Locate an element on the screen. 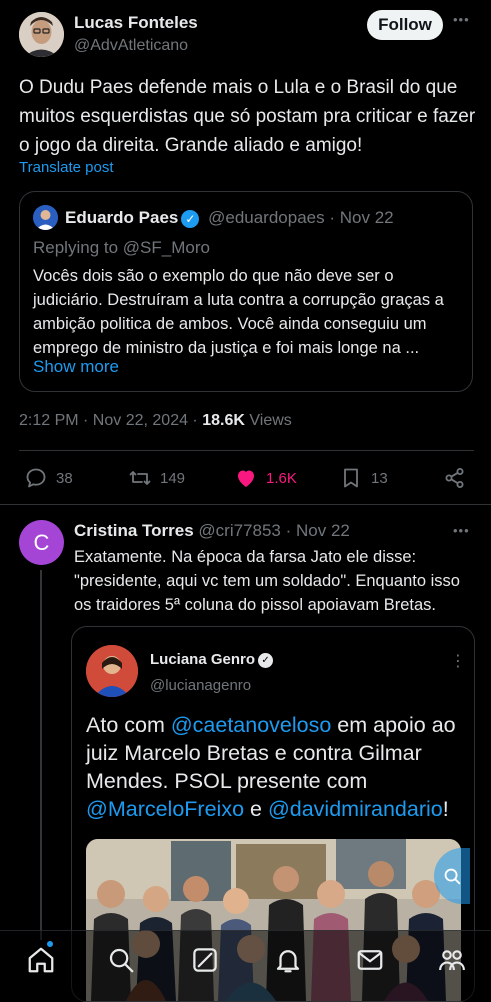 This screenshot has height=1002, width=491. notifications-icon is located at coordinates (288, 960).